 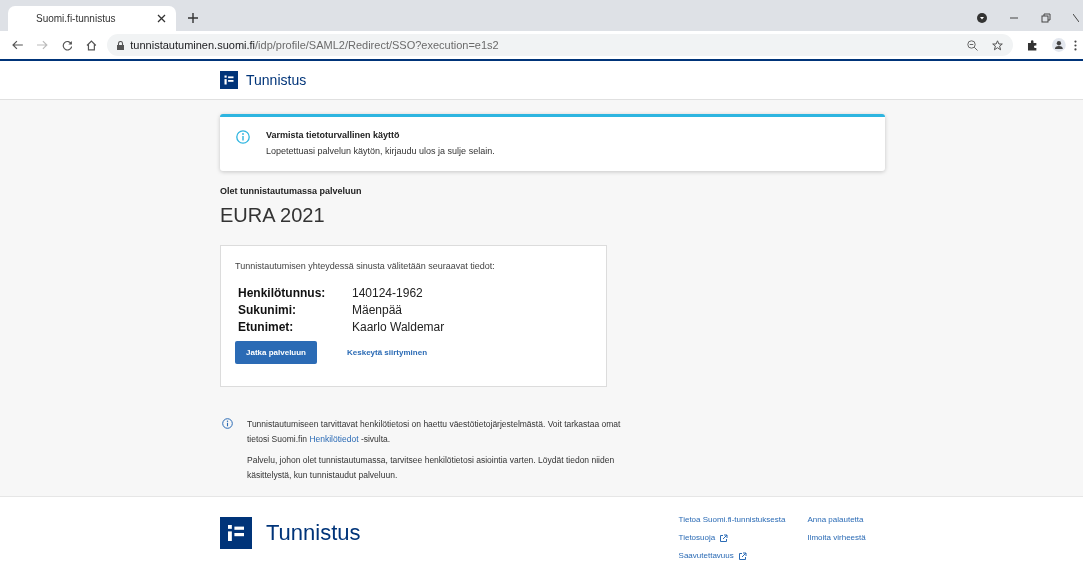 I want to click on menu-icon, so click(x=1075, y=45).